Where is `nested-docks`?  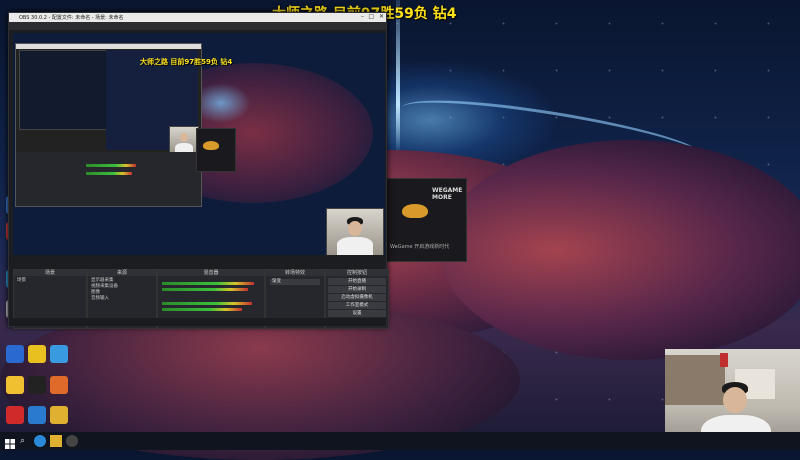 nested-docks is located at coordinates (108, 179).